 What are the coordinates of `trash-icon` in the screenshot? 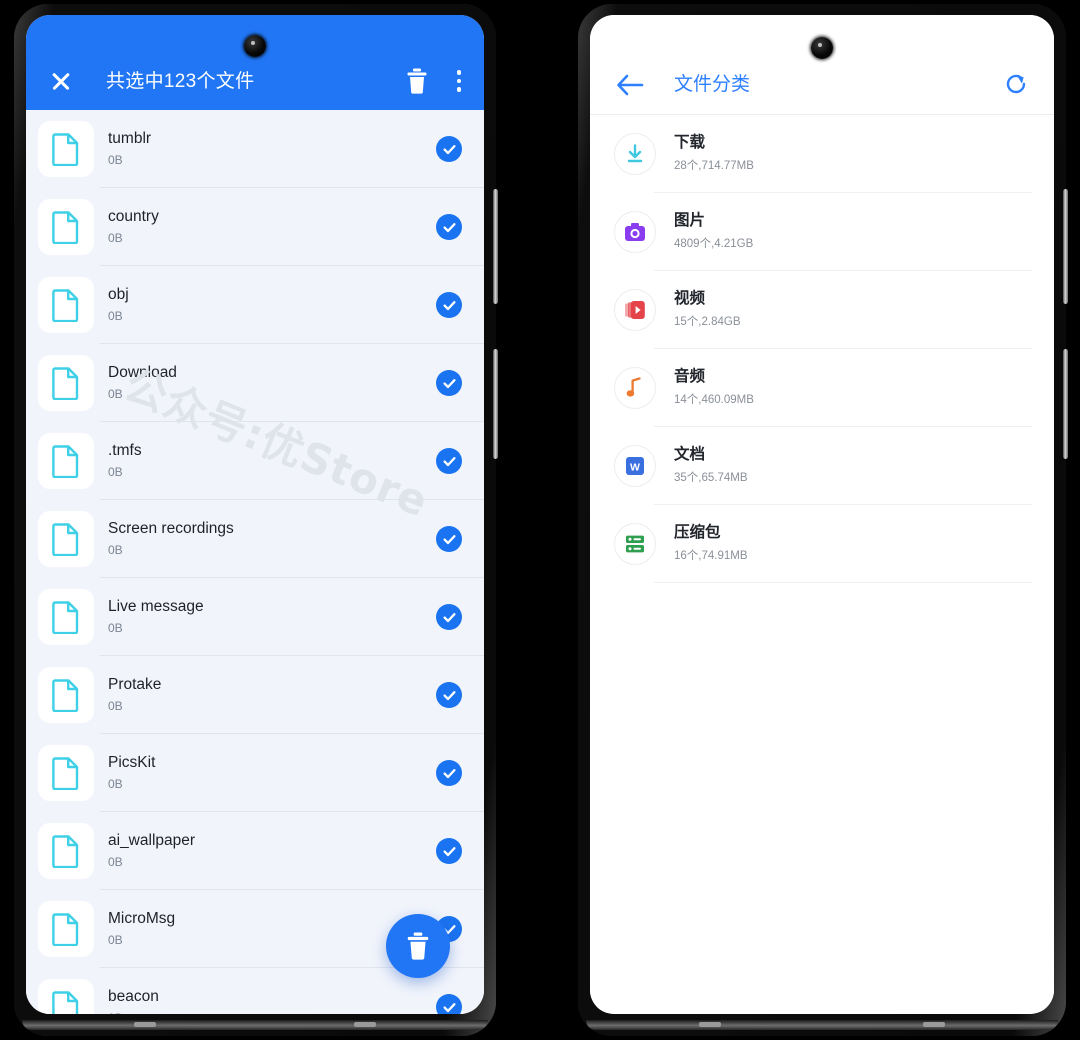 It's located at (417, 81).